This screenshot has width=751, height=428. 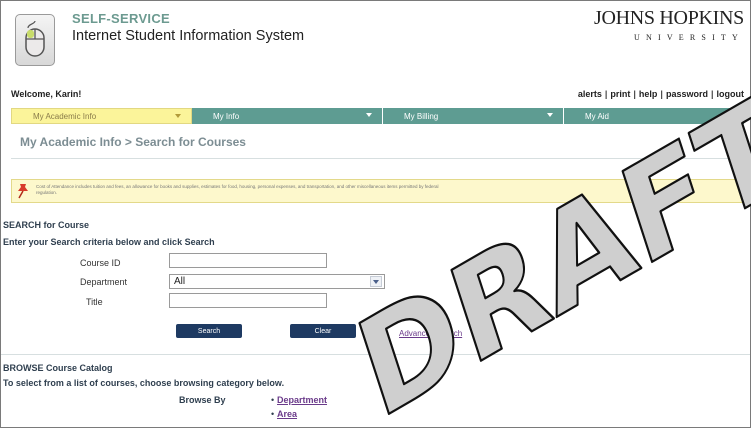 I want to click on browse-by-label: Browse By, so click(x=202, y=400).